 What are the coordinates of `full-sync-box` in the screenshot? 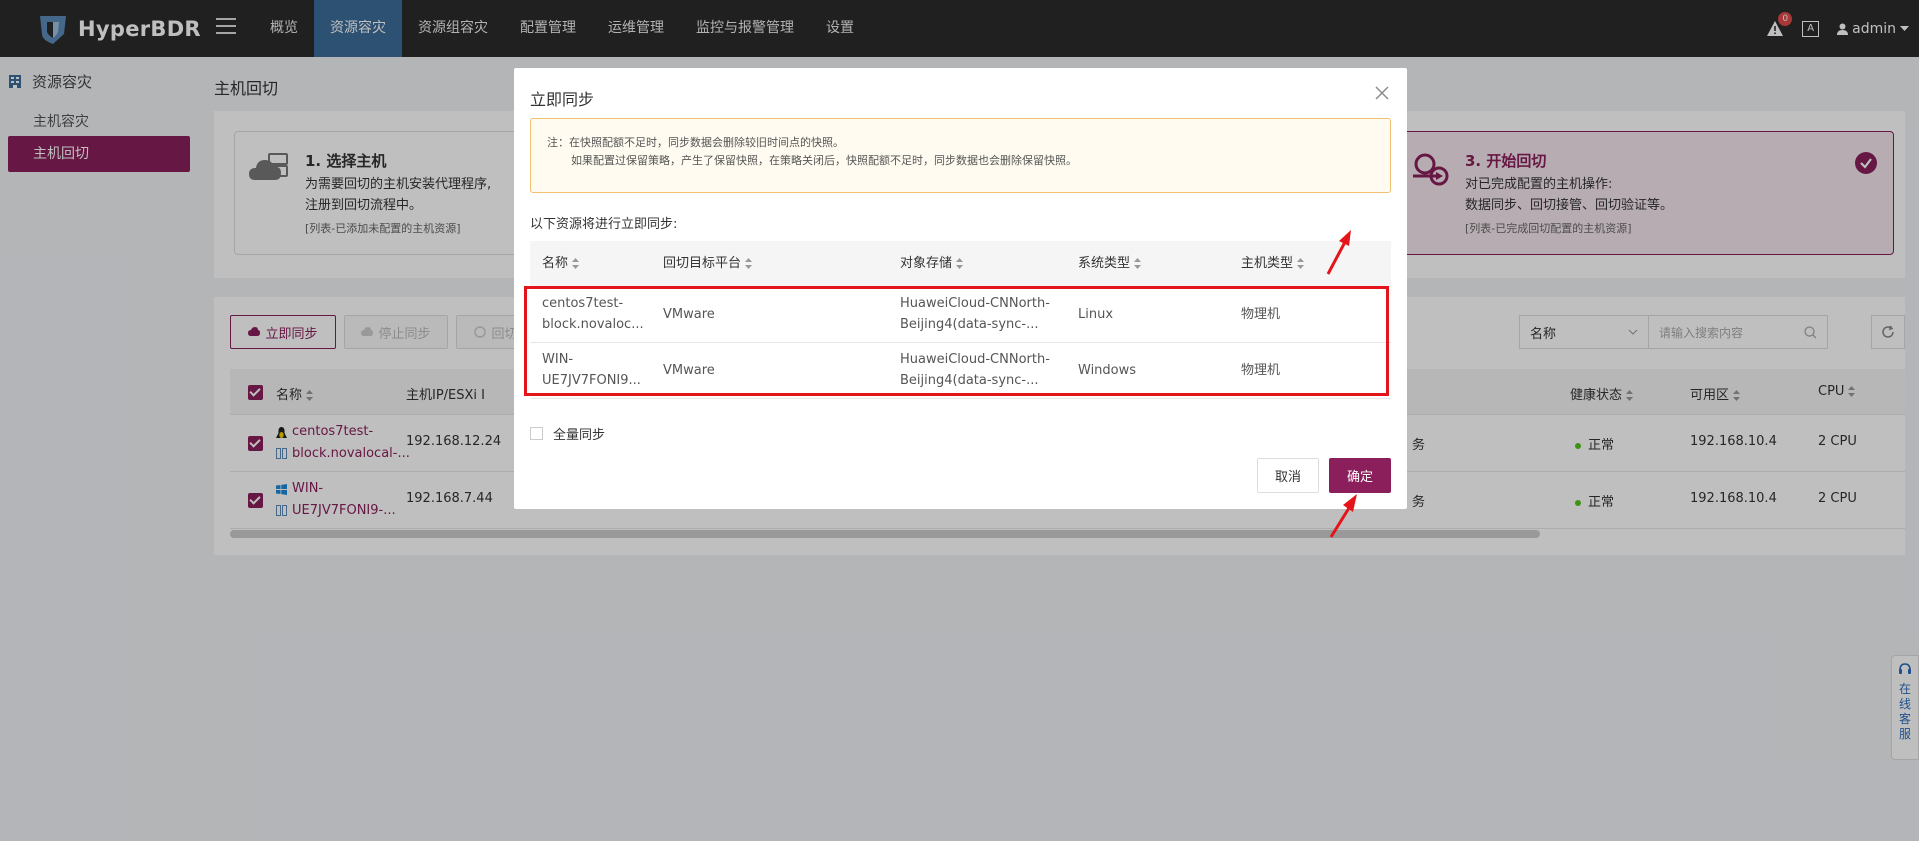 It's located at (536, 433).